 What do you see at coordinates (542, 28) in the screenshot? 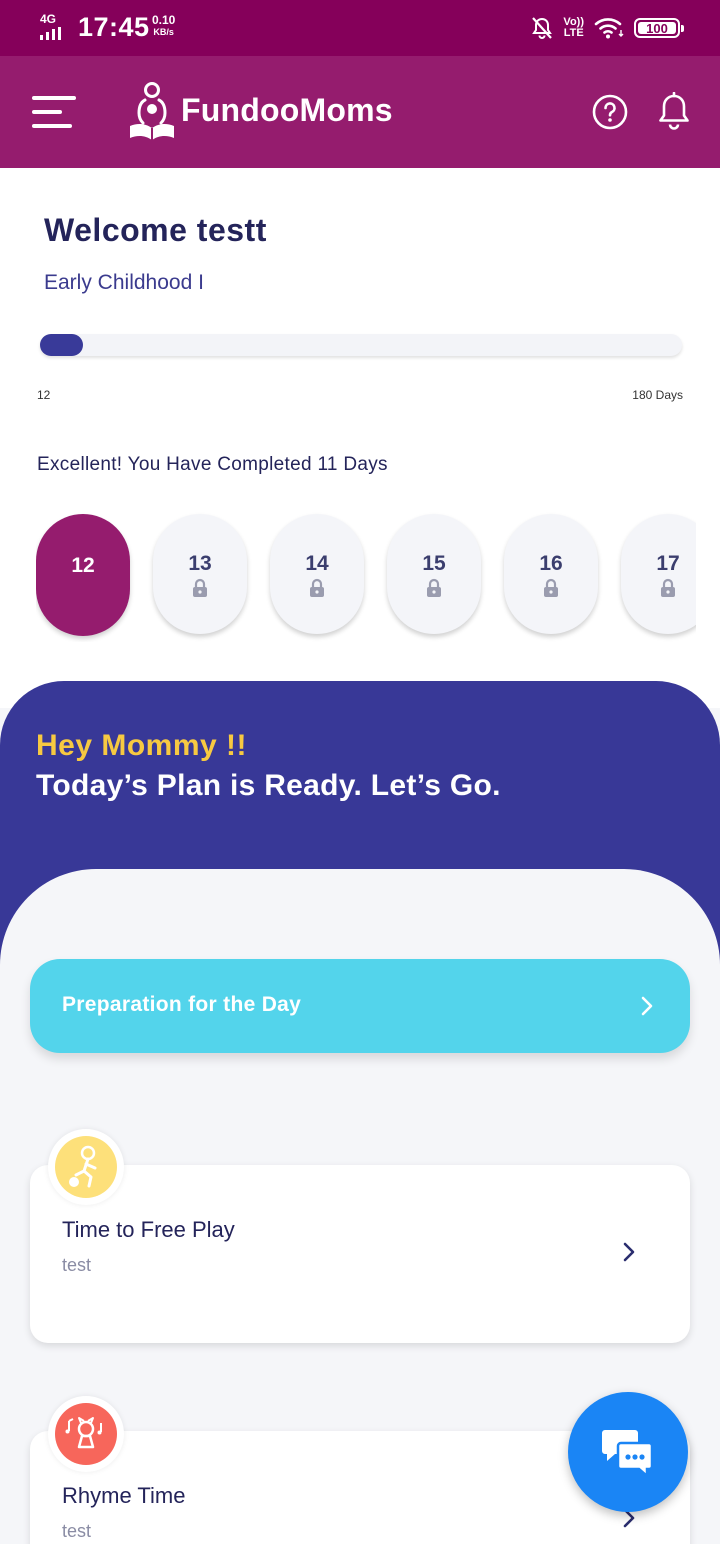
I see `mute-notifications-icon` at bounding box center [542, 28].